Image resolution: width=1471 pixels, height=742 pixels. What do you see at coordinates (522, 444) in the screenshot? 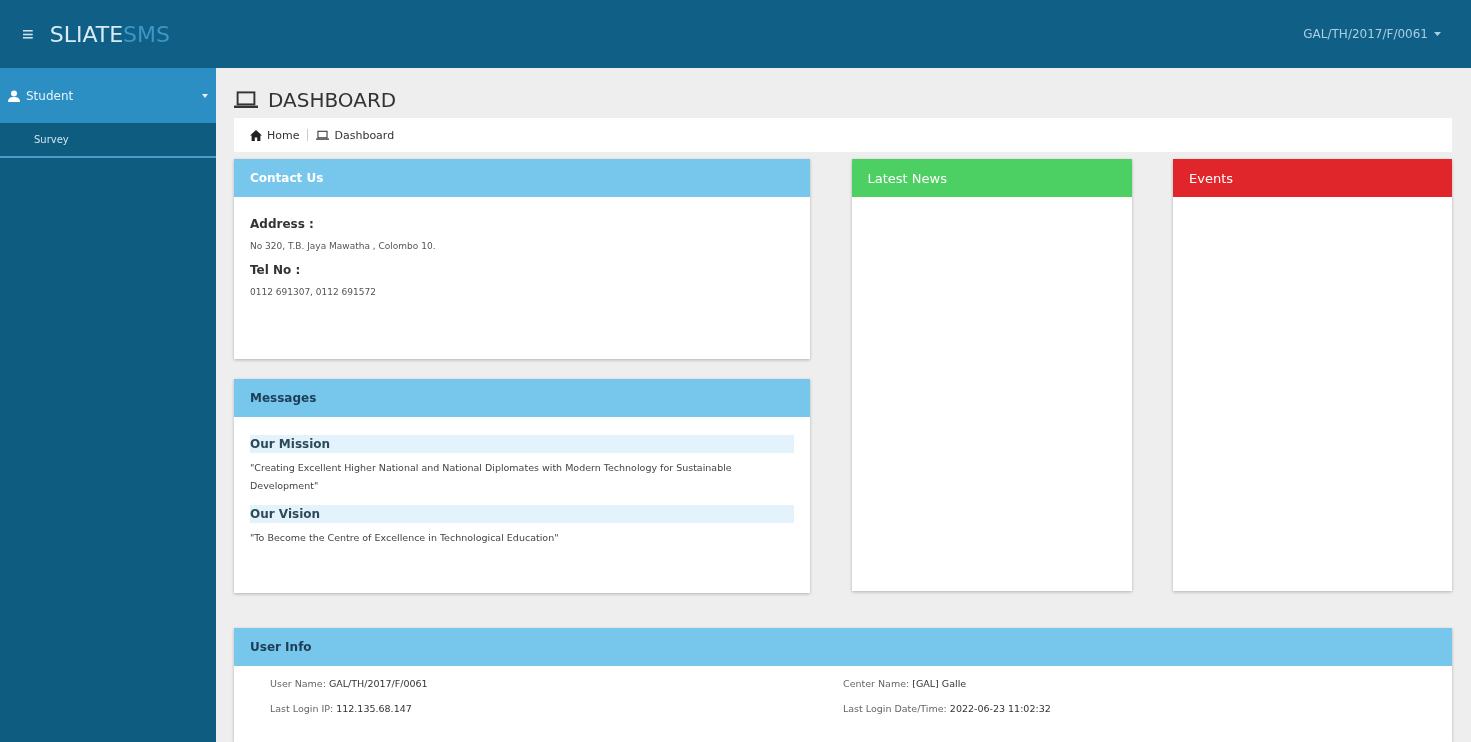
I see `section-heading: Our Mission` at bounding box center [522, 444].